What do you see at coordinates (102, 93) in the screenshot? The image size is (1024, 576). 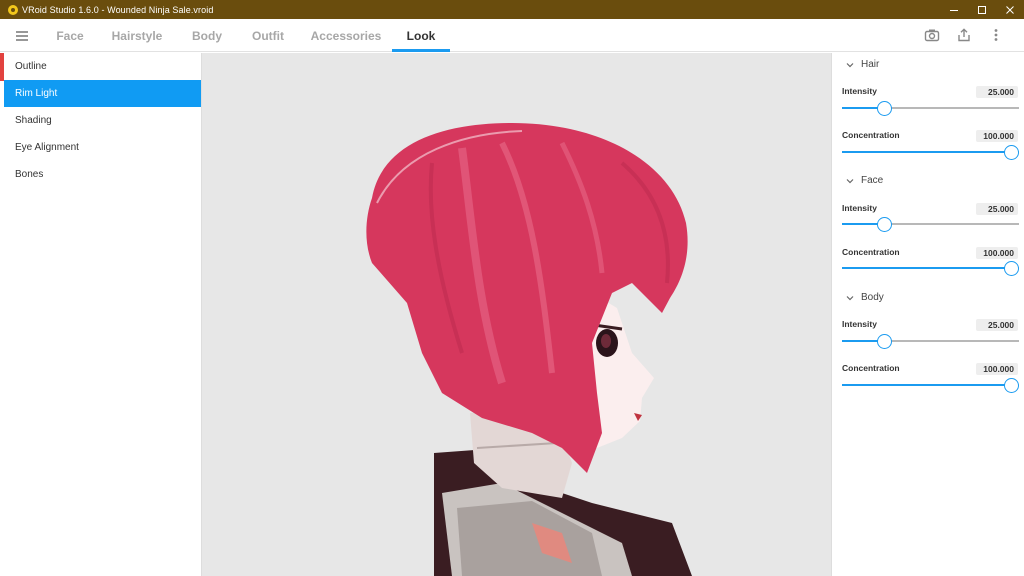 I see `sidebar-item-rim-light: Rim Light` at bounding box center [102, 93].